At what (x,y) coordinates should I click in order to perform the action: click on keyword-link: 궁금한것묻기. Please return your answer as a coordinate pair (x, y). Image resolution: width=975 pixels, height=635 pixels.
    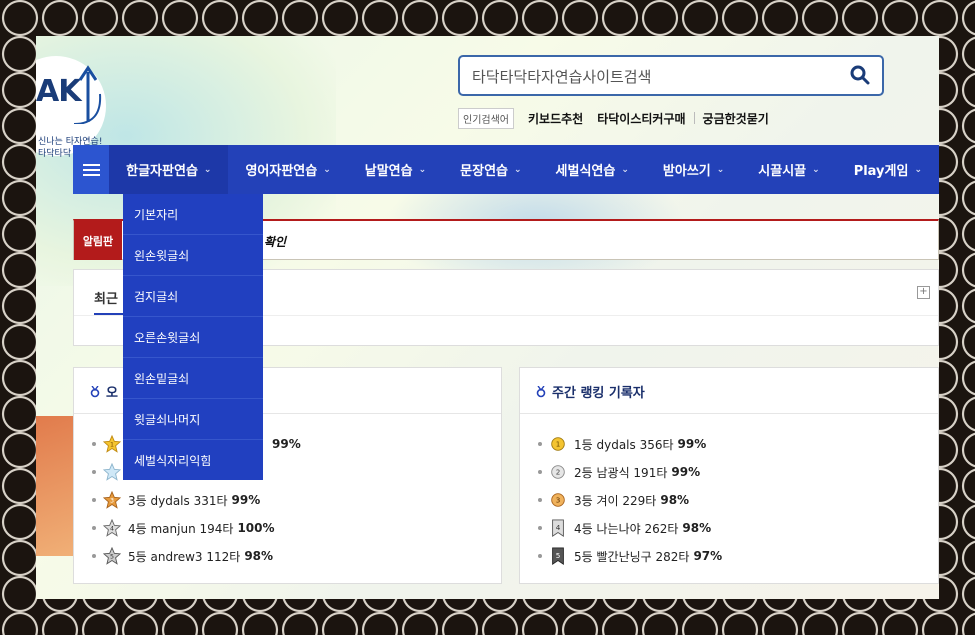
    Looking at the image, I should click on (736, 118).